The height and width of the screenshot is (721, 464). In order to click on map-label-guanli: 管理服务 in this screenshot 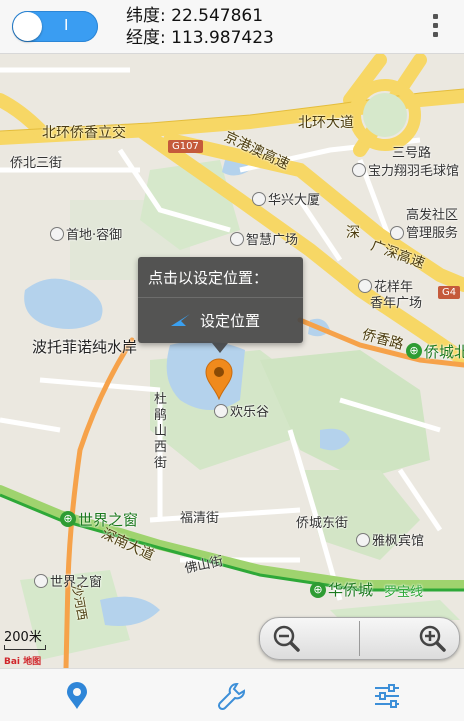, I will do `click(432, 233)`.